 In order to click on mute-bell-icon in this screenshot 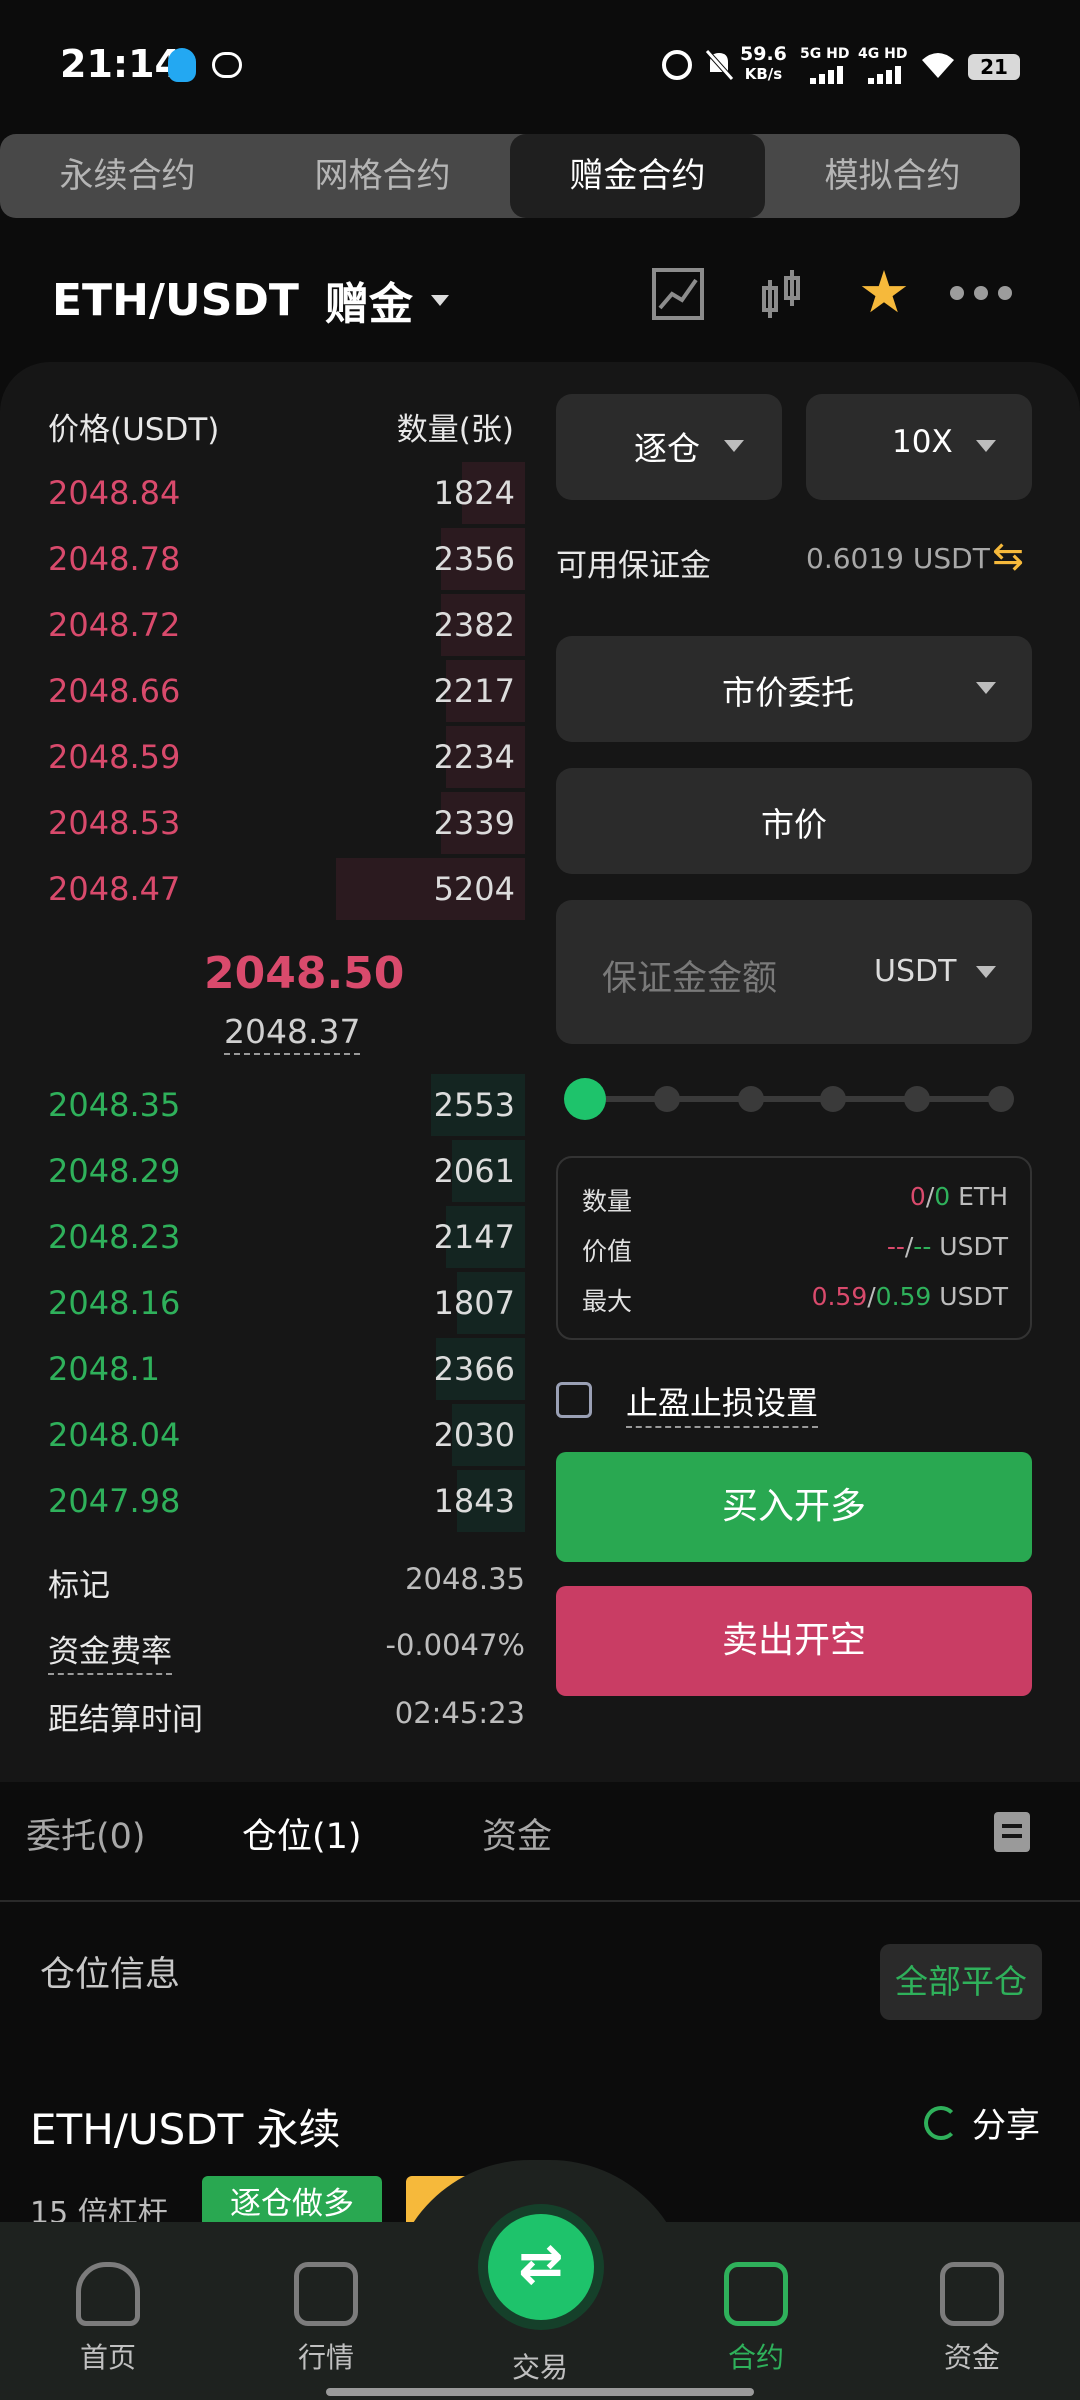, I will do `click(719, 65)`.